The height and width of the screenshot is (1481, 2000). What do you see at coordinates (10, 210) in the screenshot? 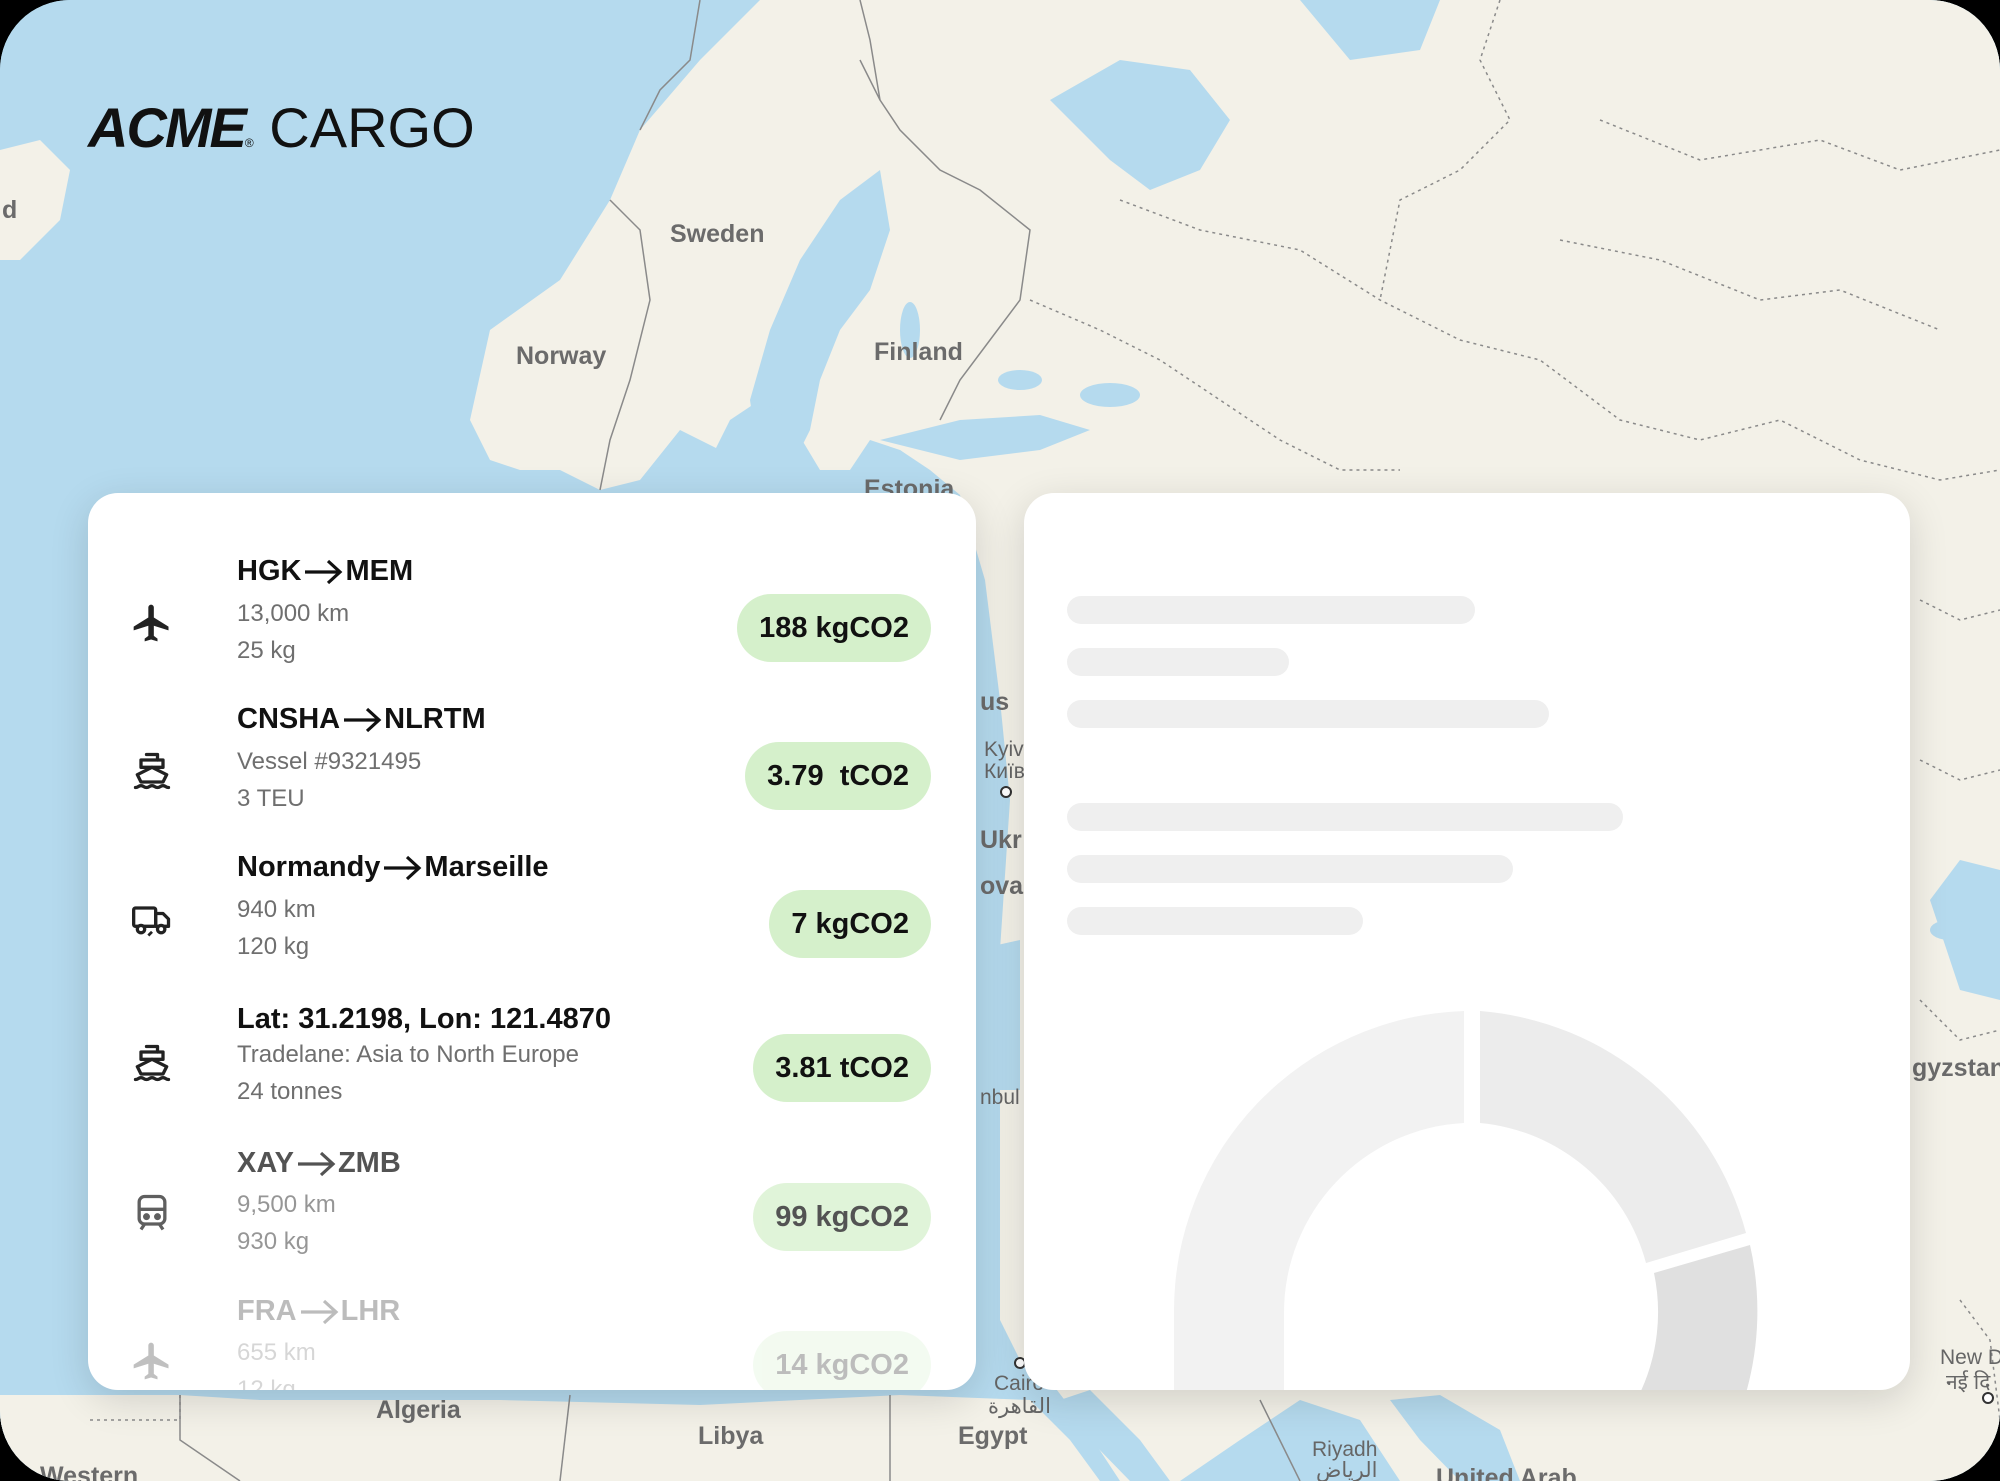
I see `map-label-iceland: d` at bounding box center [10, 210].